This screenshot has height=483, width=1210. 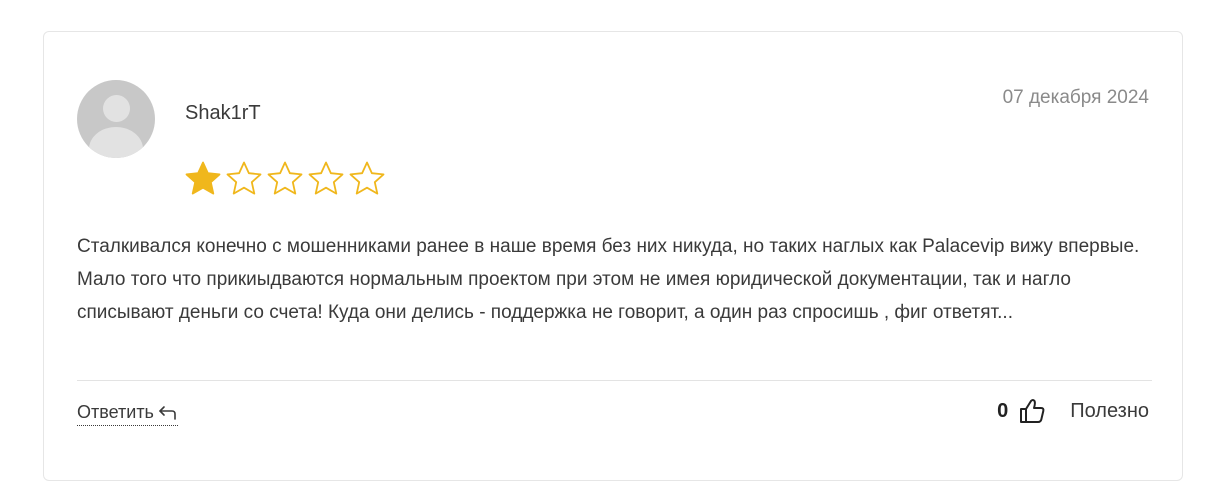 What do you see at coordinates (116, 108) in the screenshot?
I see `avatar-head-shape` at bounding box center [116, 108].